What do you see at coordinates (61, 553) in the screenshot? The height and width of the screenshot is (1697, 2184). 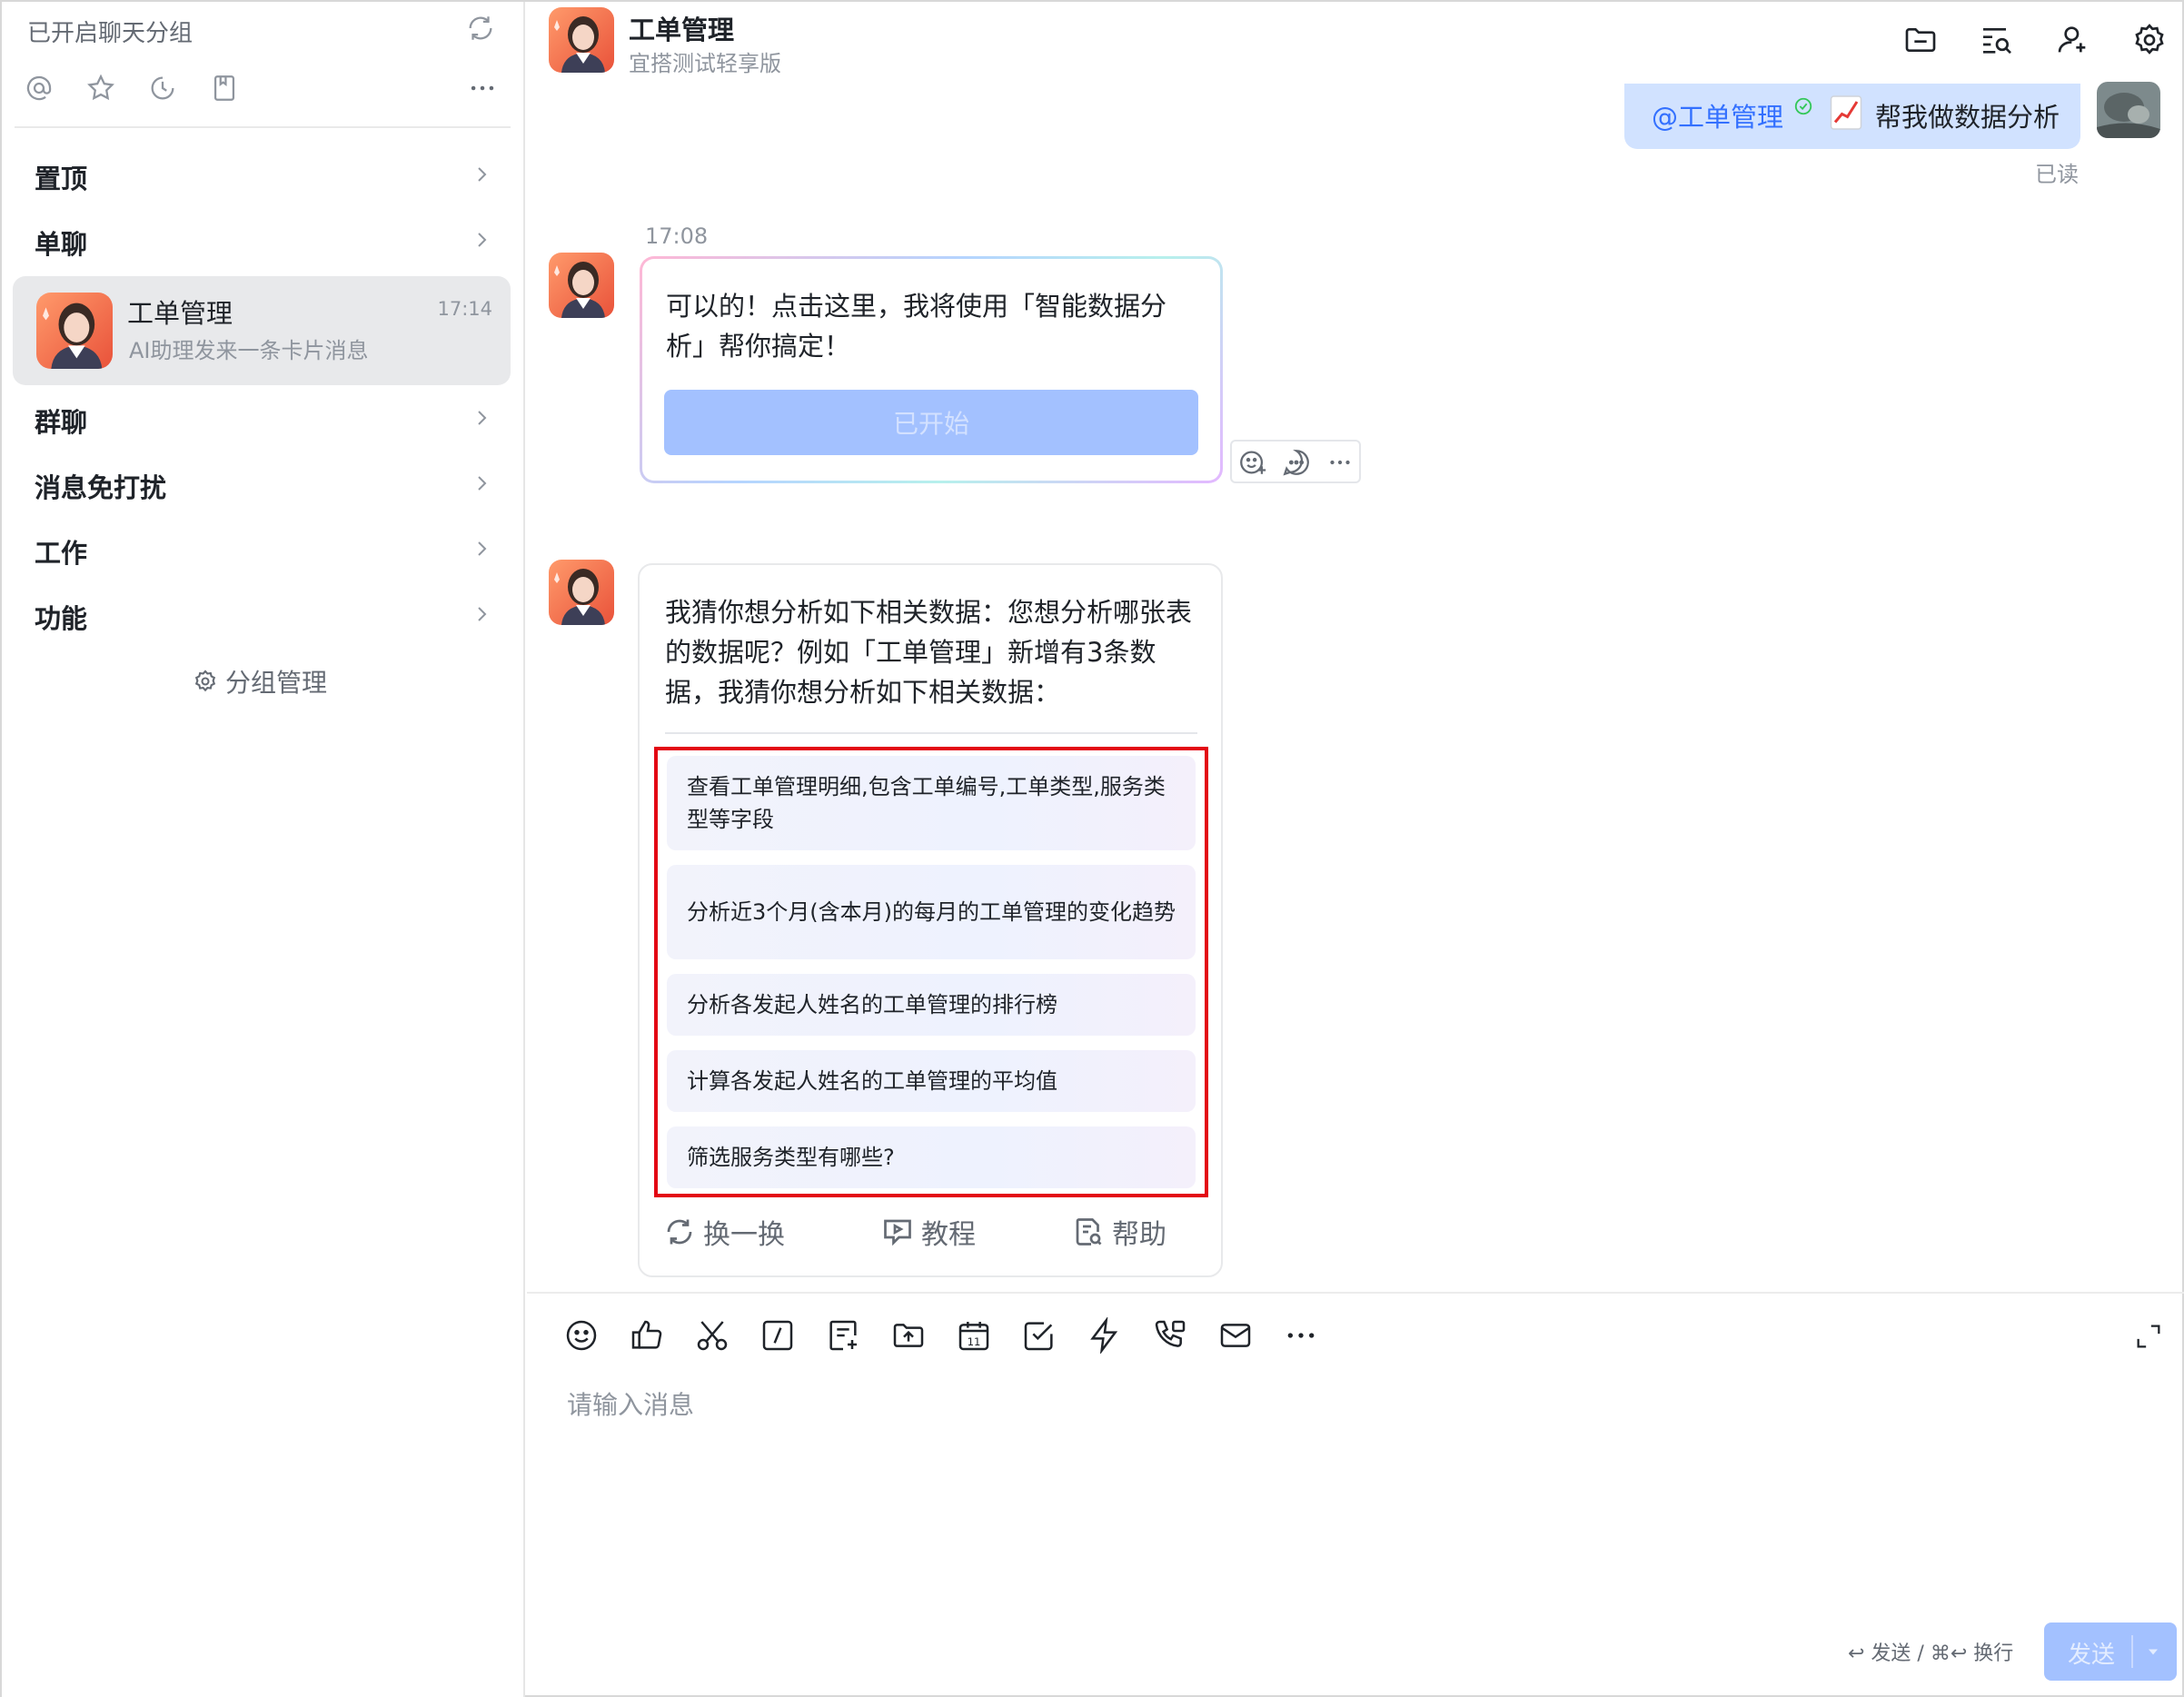 I see `sidebar-item-label: 工作` at bounding box center [61, 553].